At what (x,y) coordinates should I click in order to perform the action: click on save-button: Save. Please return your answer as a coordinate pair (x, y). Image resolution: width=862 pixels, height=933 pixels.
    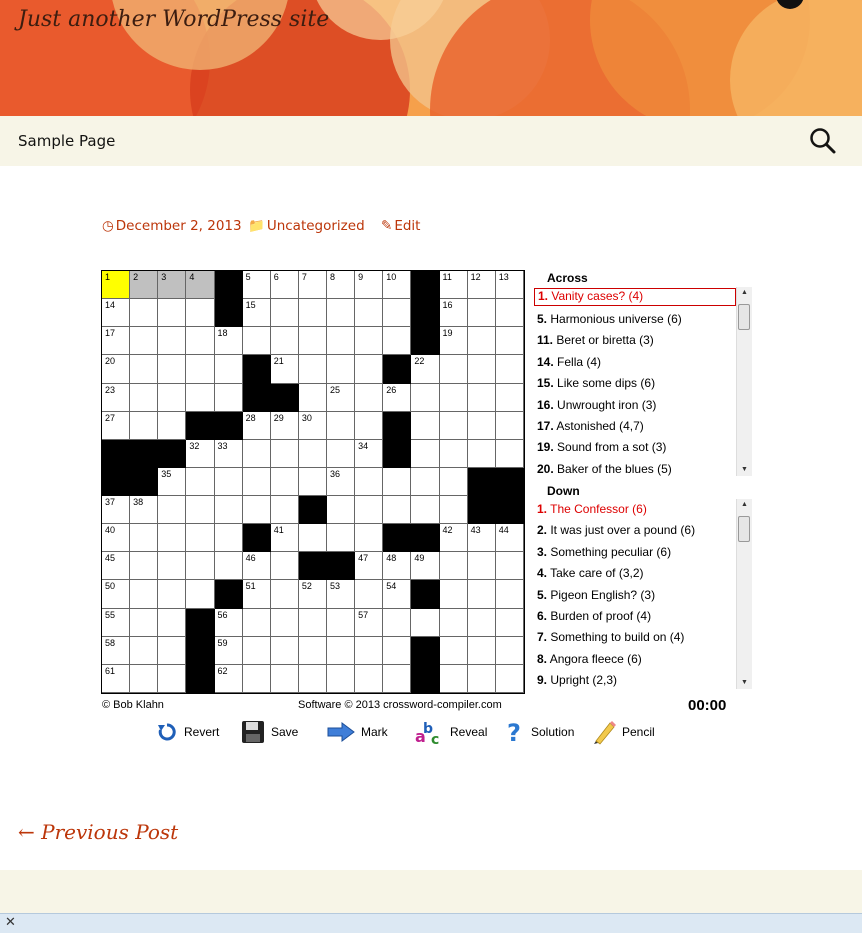
    Looking at the image, I should click on (269, 732).